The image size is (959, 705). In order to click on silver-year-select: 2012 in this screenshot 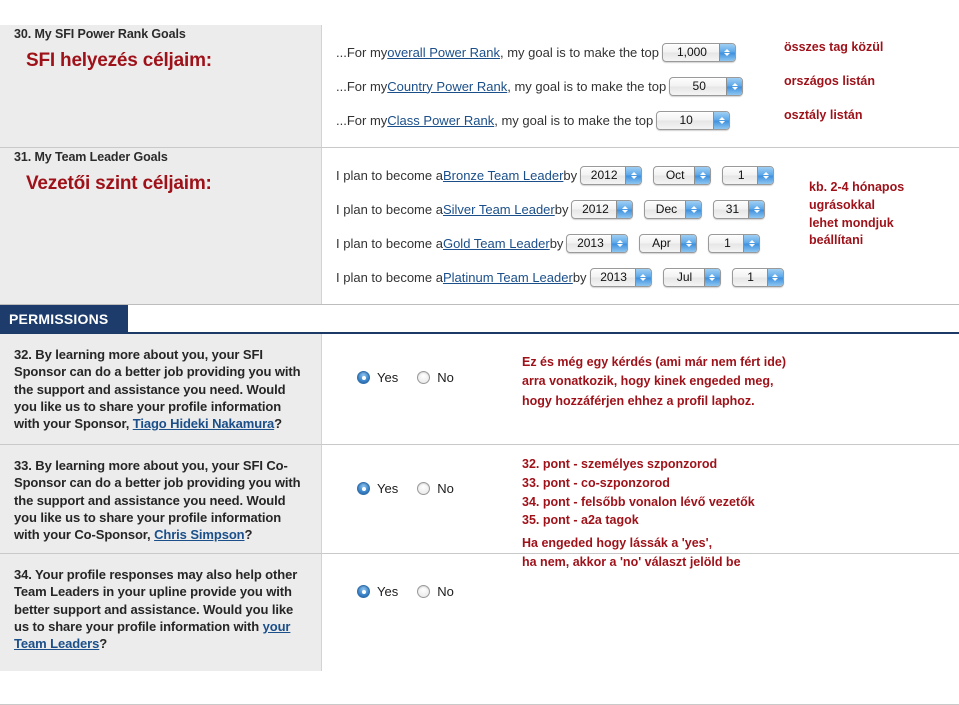, I will do `click(602, 209)`.